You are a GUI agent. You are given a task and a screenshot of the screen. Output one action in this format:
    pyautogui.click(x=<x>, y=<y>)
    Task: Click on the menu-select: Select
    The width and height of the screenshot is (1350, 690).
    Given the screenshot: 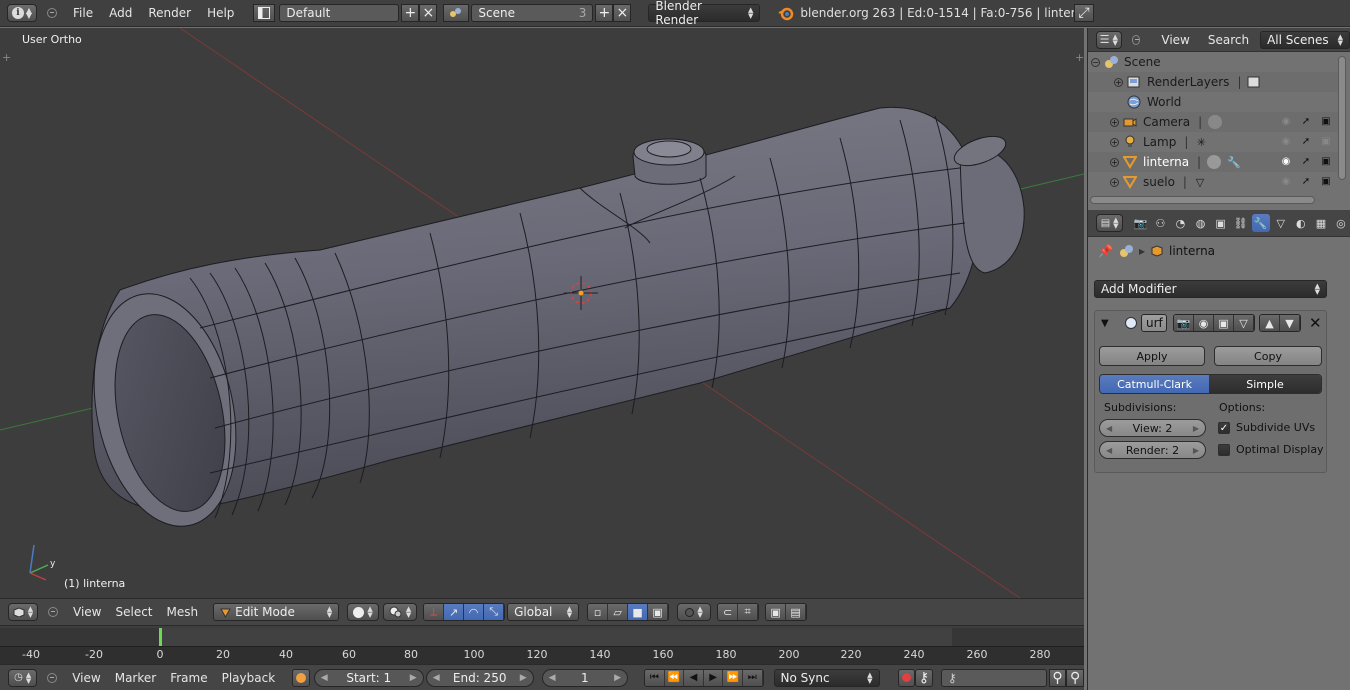 What is the action you would take?
    pyautogui.click(x=133, y=612)
    